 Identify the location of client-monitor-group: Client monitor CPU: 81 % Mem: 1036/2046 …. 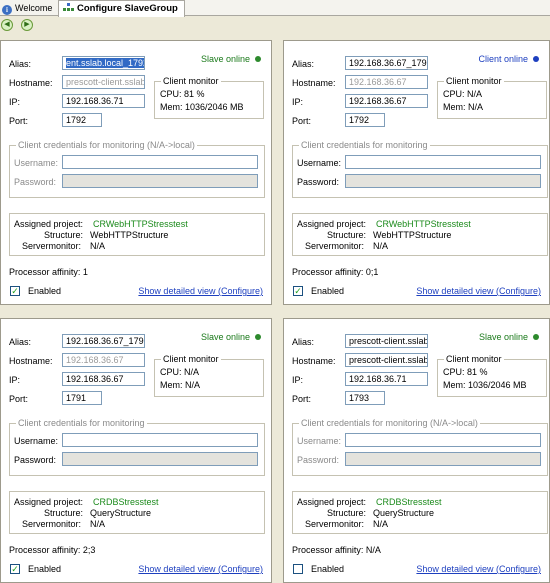
(209, 97).